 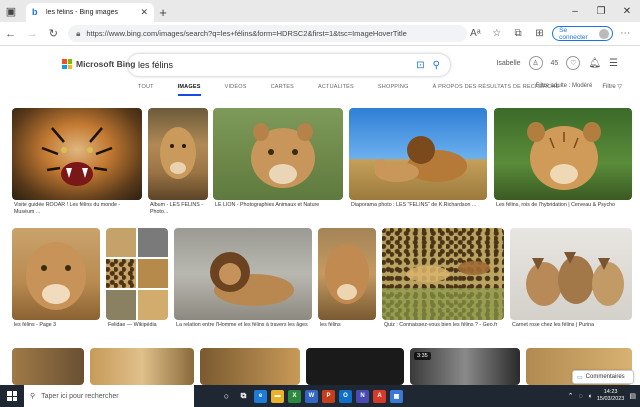 I want to click on cheetah-hunt-graphic, so click(x=443, y=290).